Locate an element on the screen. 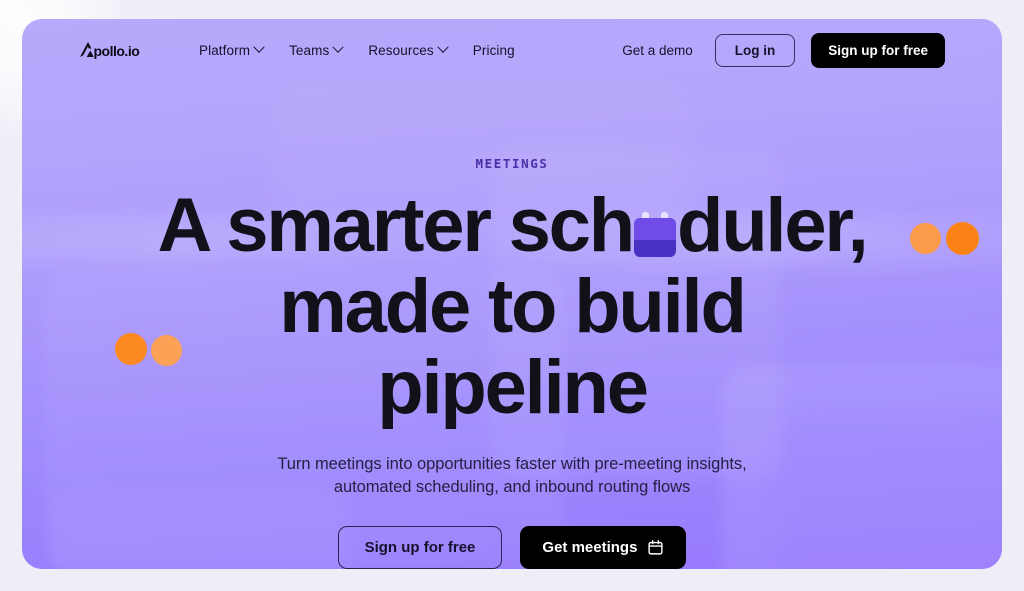 Image resolution: width=1024 pixels, height=591 pixels. nav-item-pricing-label: Pricing is located at coordinates (493, 50).